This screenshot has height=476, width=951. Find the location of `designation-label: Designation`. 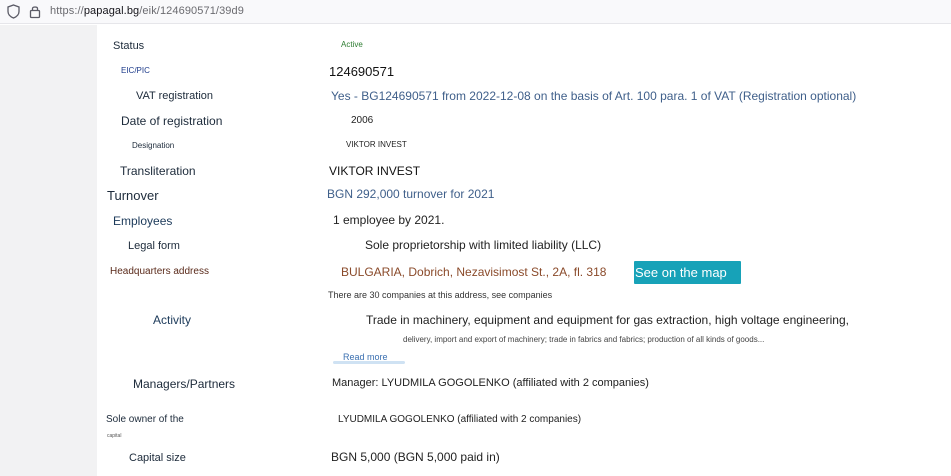

designation-label: Designation is located at coordinates (153, 145).